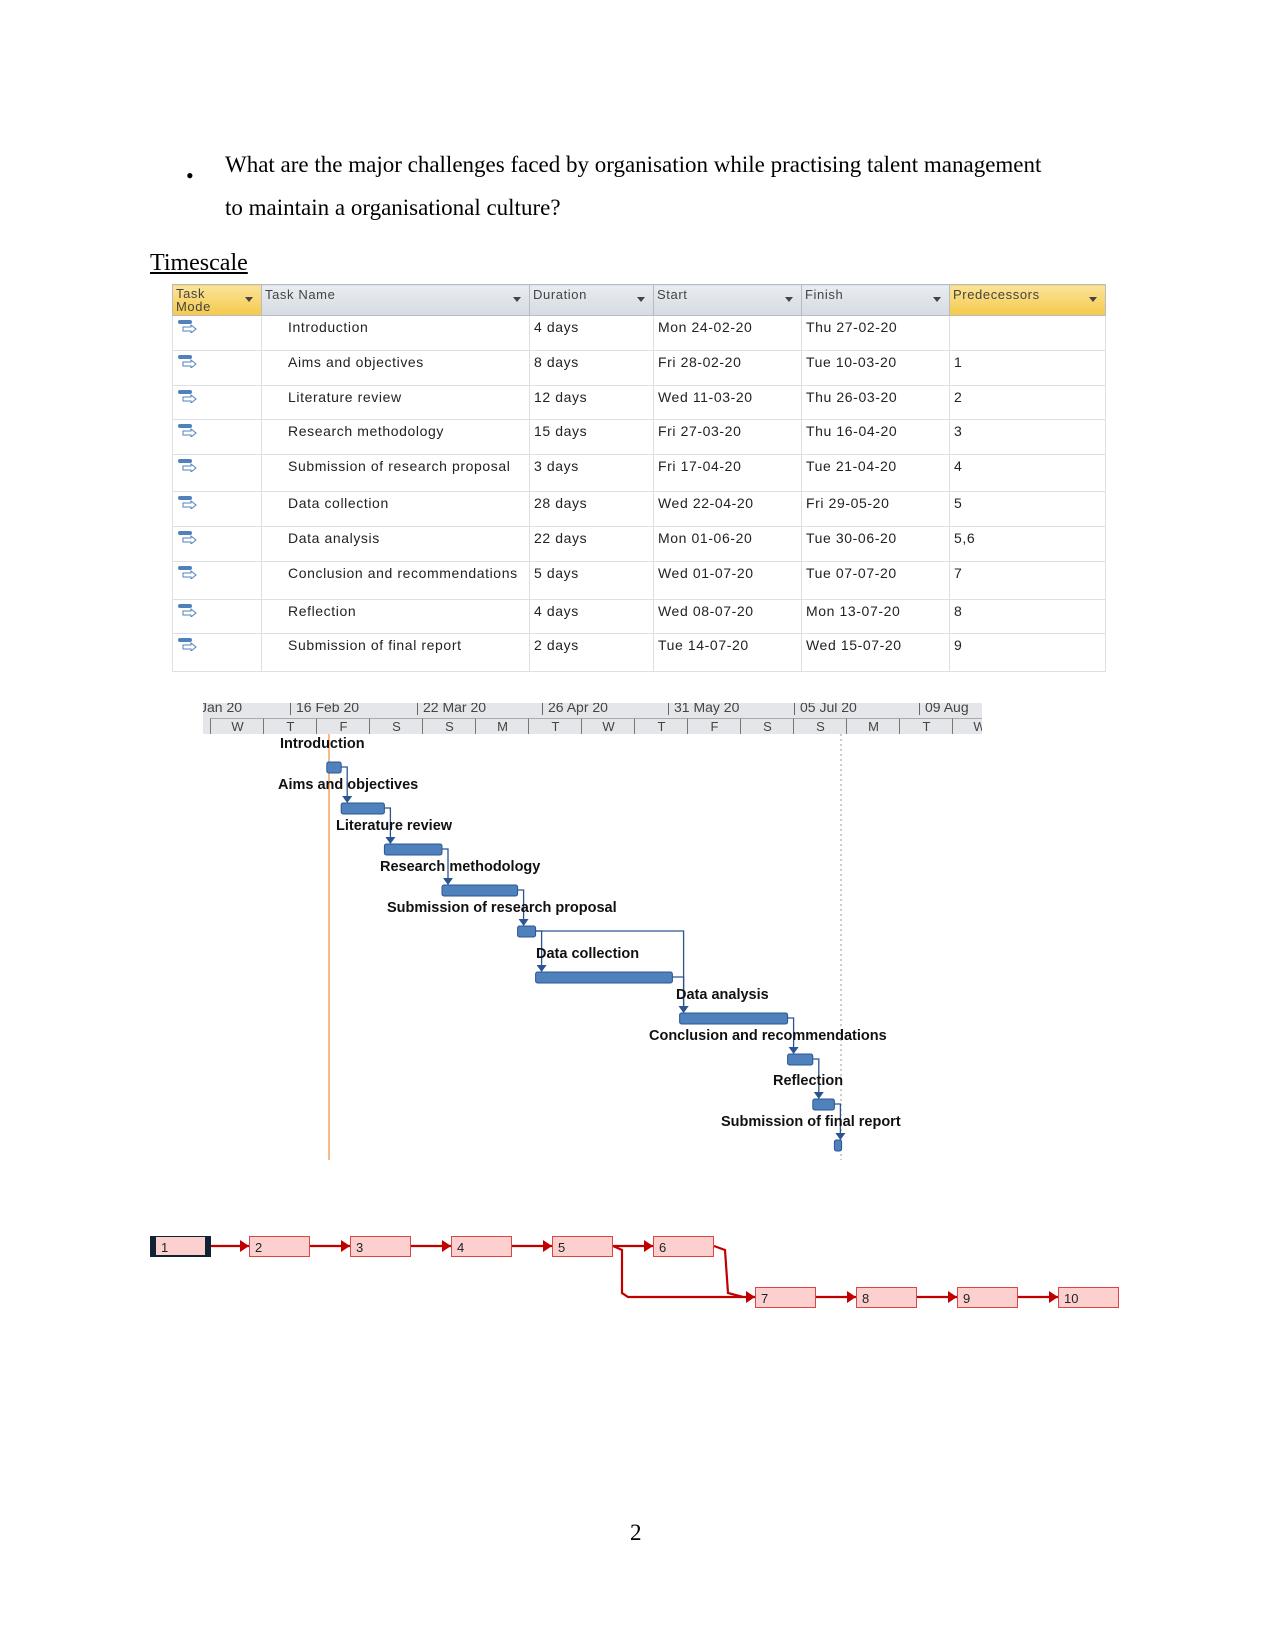 Image resolution: width=1275 pixels, height=1651 pixels. Describe the element at coordinates (987, 1297) in the screenshot. I see `network-node: 9` at that location.